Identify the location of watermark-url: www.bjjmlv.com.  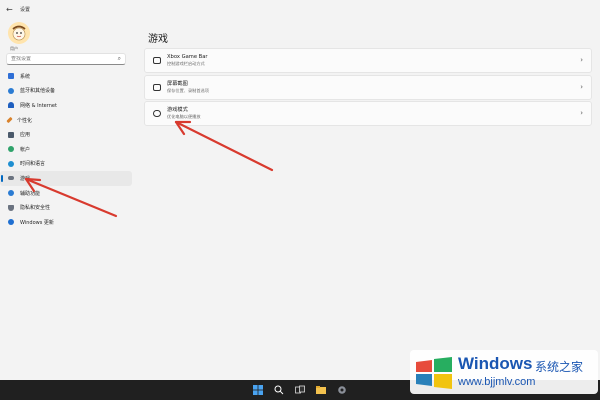
(497, 382).